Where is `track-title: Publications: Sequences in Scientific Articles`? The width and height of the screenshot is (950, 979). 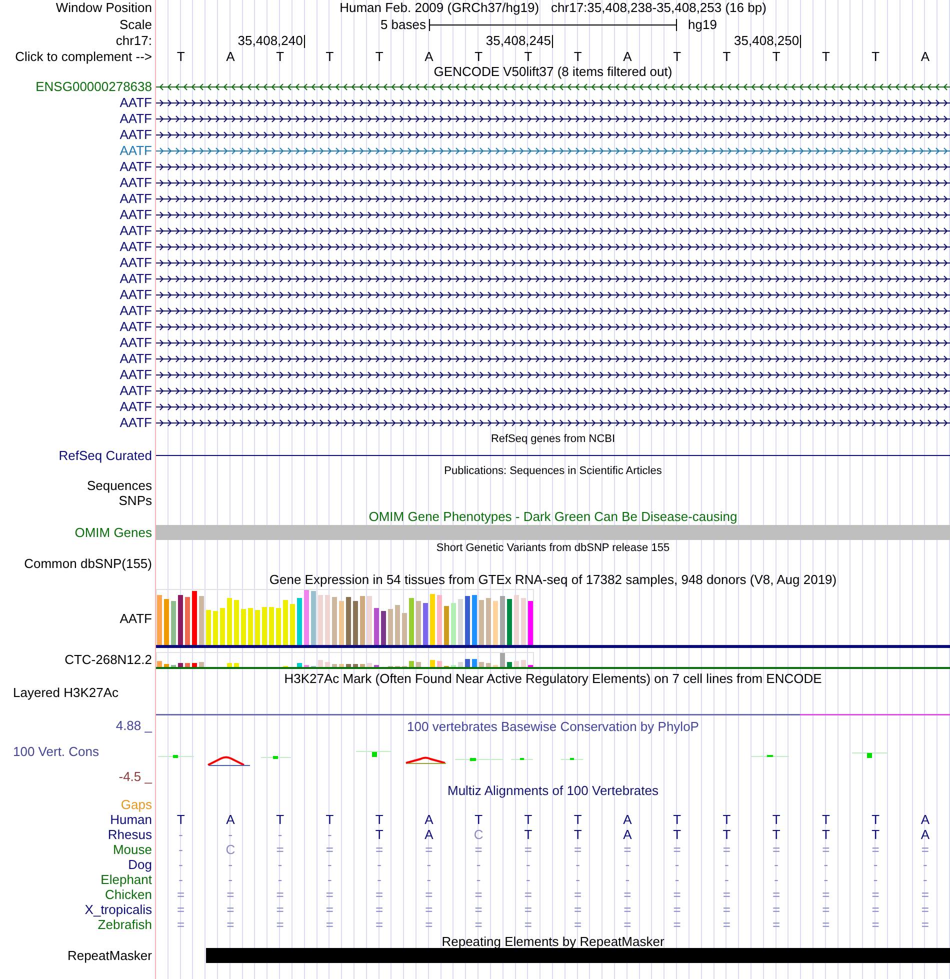
track-title: Publications: Sequences in Scientific Articles is located at coordinates (553, 471).